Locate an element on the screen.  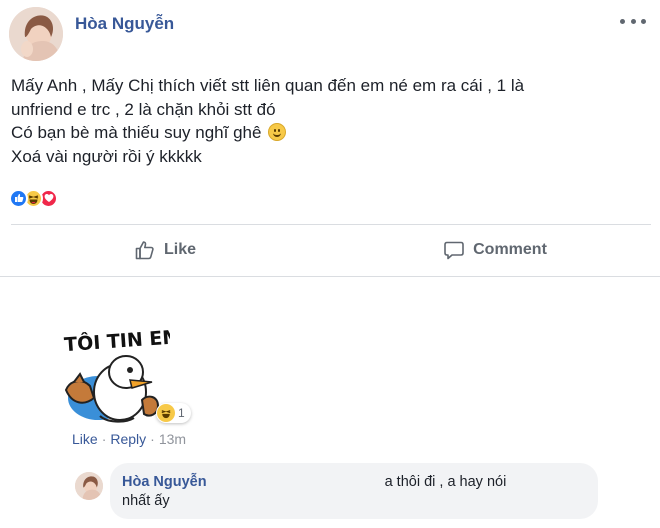
comment-reaction-count: 1 is located at coordinates (173, 413).